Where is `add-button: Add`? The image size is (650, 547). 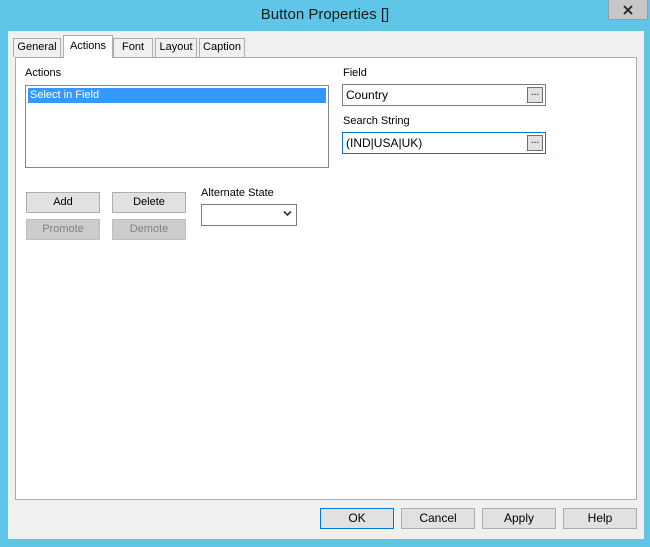
add-button: Add is located at coordinates (63, 202).